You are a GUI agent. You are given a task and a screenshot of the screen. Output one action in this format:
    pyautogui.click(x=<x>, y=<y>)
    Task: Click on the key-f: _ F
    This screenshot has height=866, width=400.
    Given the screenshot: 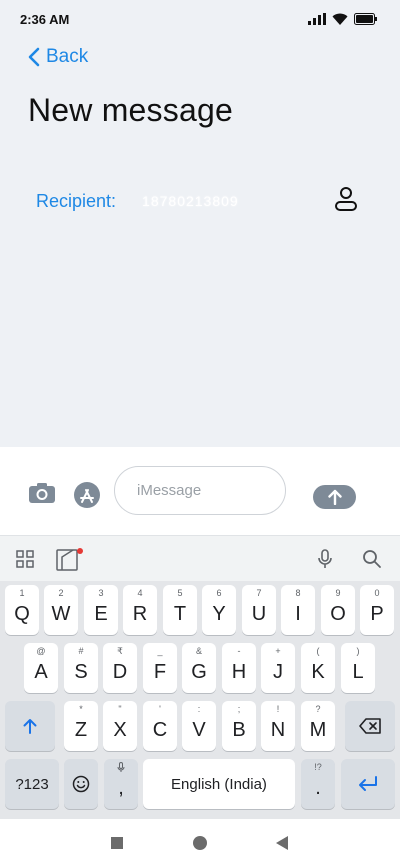 What is the action you would take?
    pyautogui.click(x=160, y=668)
    